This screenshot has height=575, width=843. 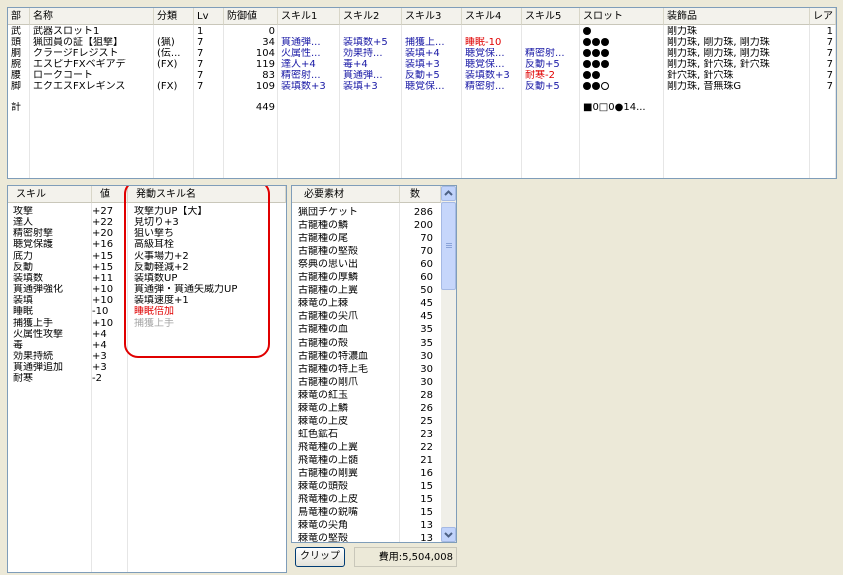 I want to click on equipment-header-slots: スロット, so click(x=622, y=16).